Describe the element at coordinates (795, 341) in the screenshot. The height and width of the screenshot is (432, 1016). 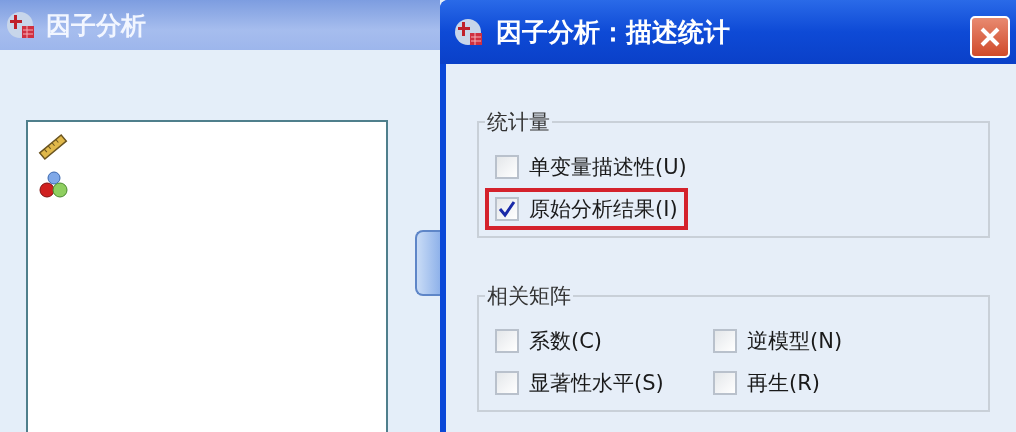
I see `checkbox-label: 逆模型(N)` at that location.